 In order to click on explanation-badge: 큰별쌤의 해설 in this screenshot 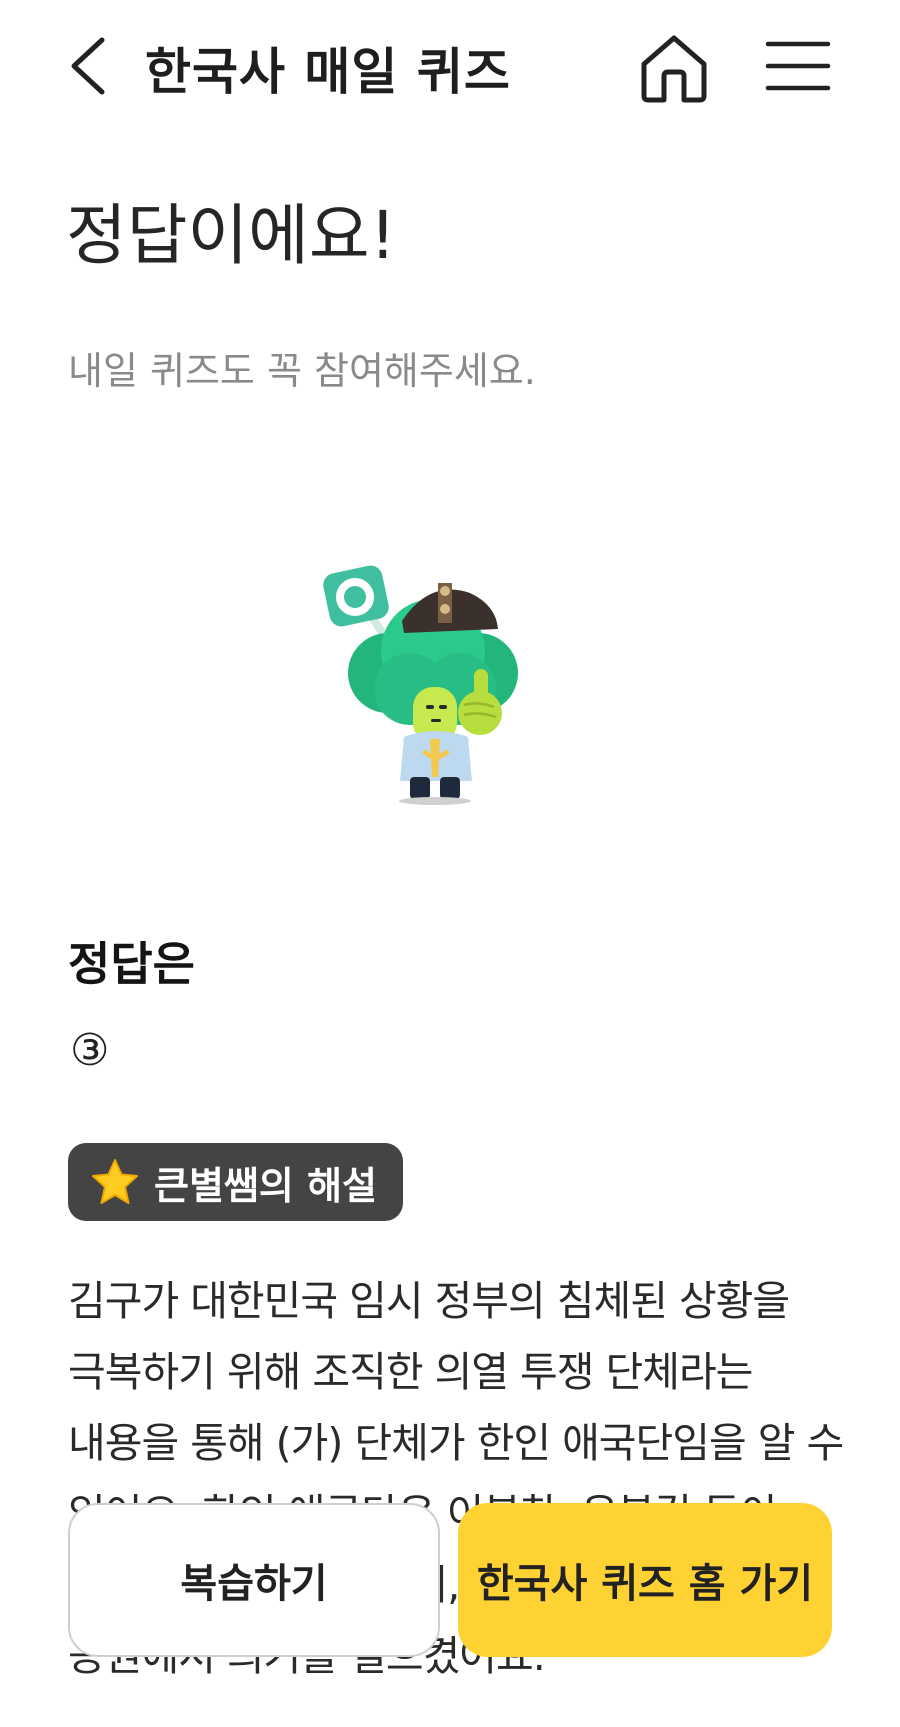, I will do `click(235, 1182)`.